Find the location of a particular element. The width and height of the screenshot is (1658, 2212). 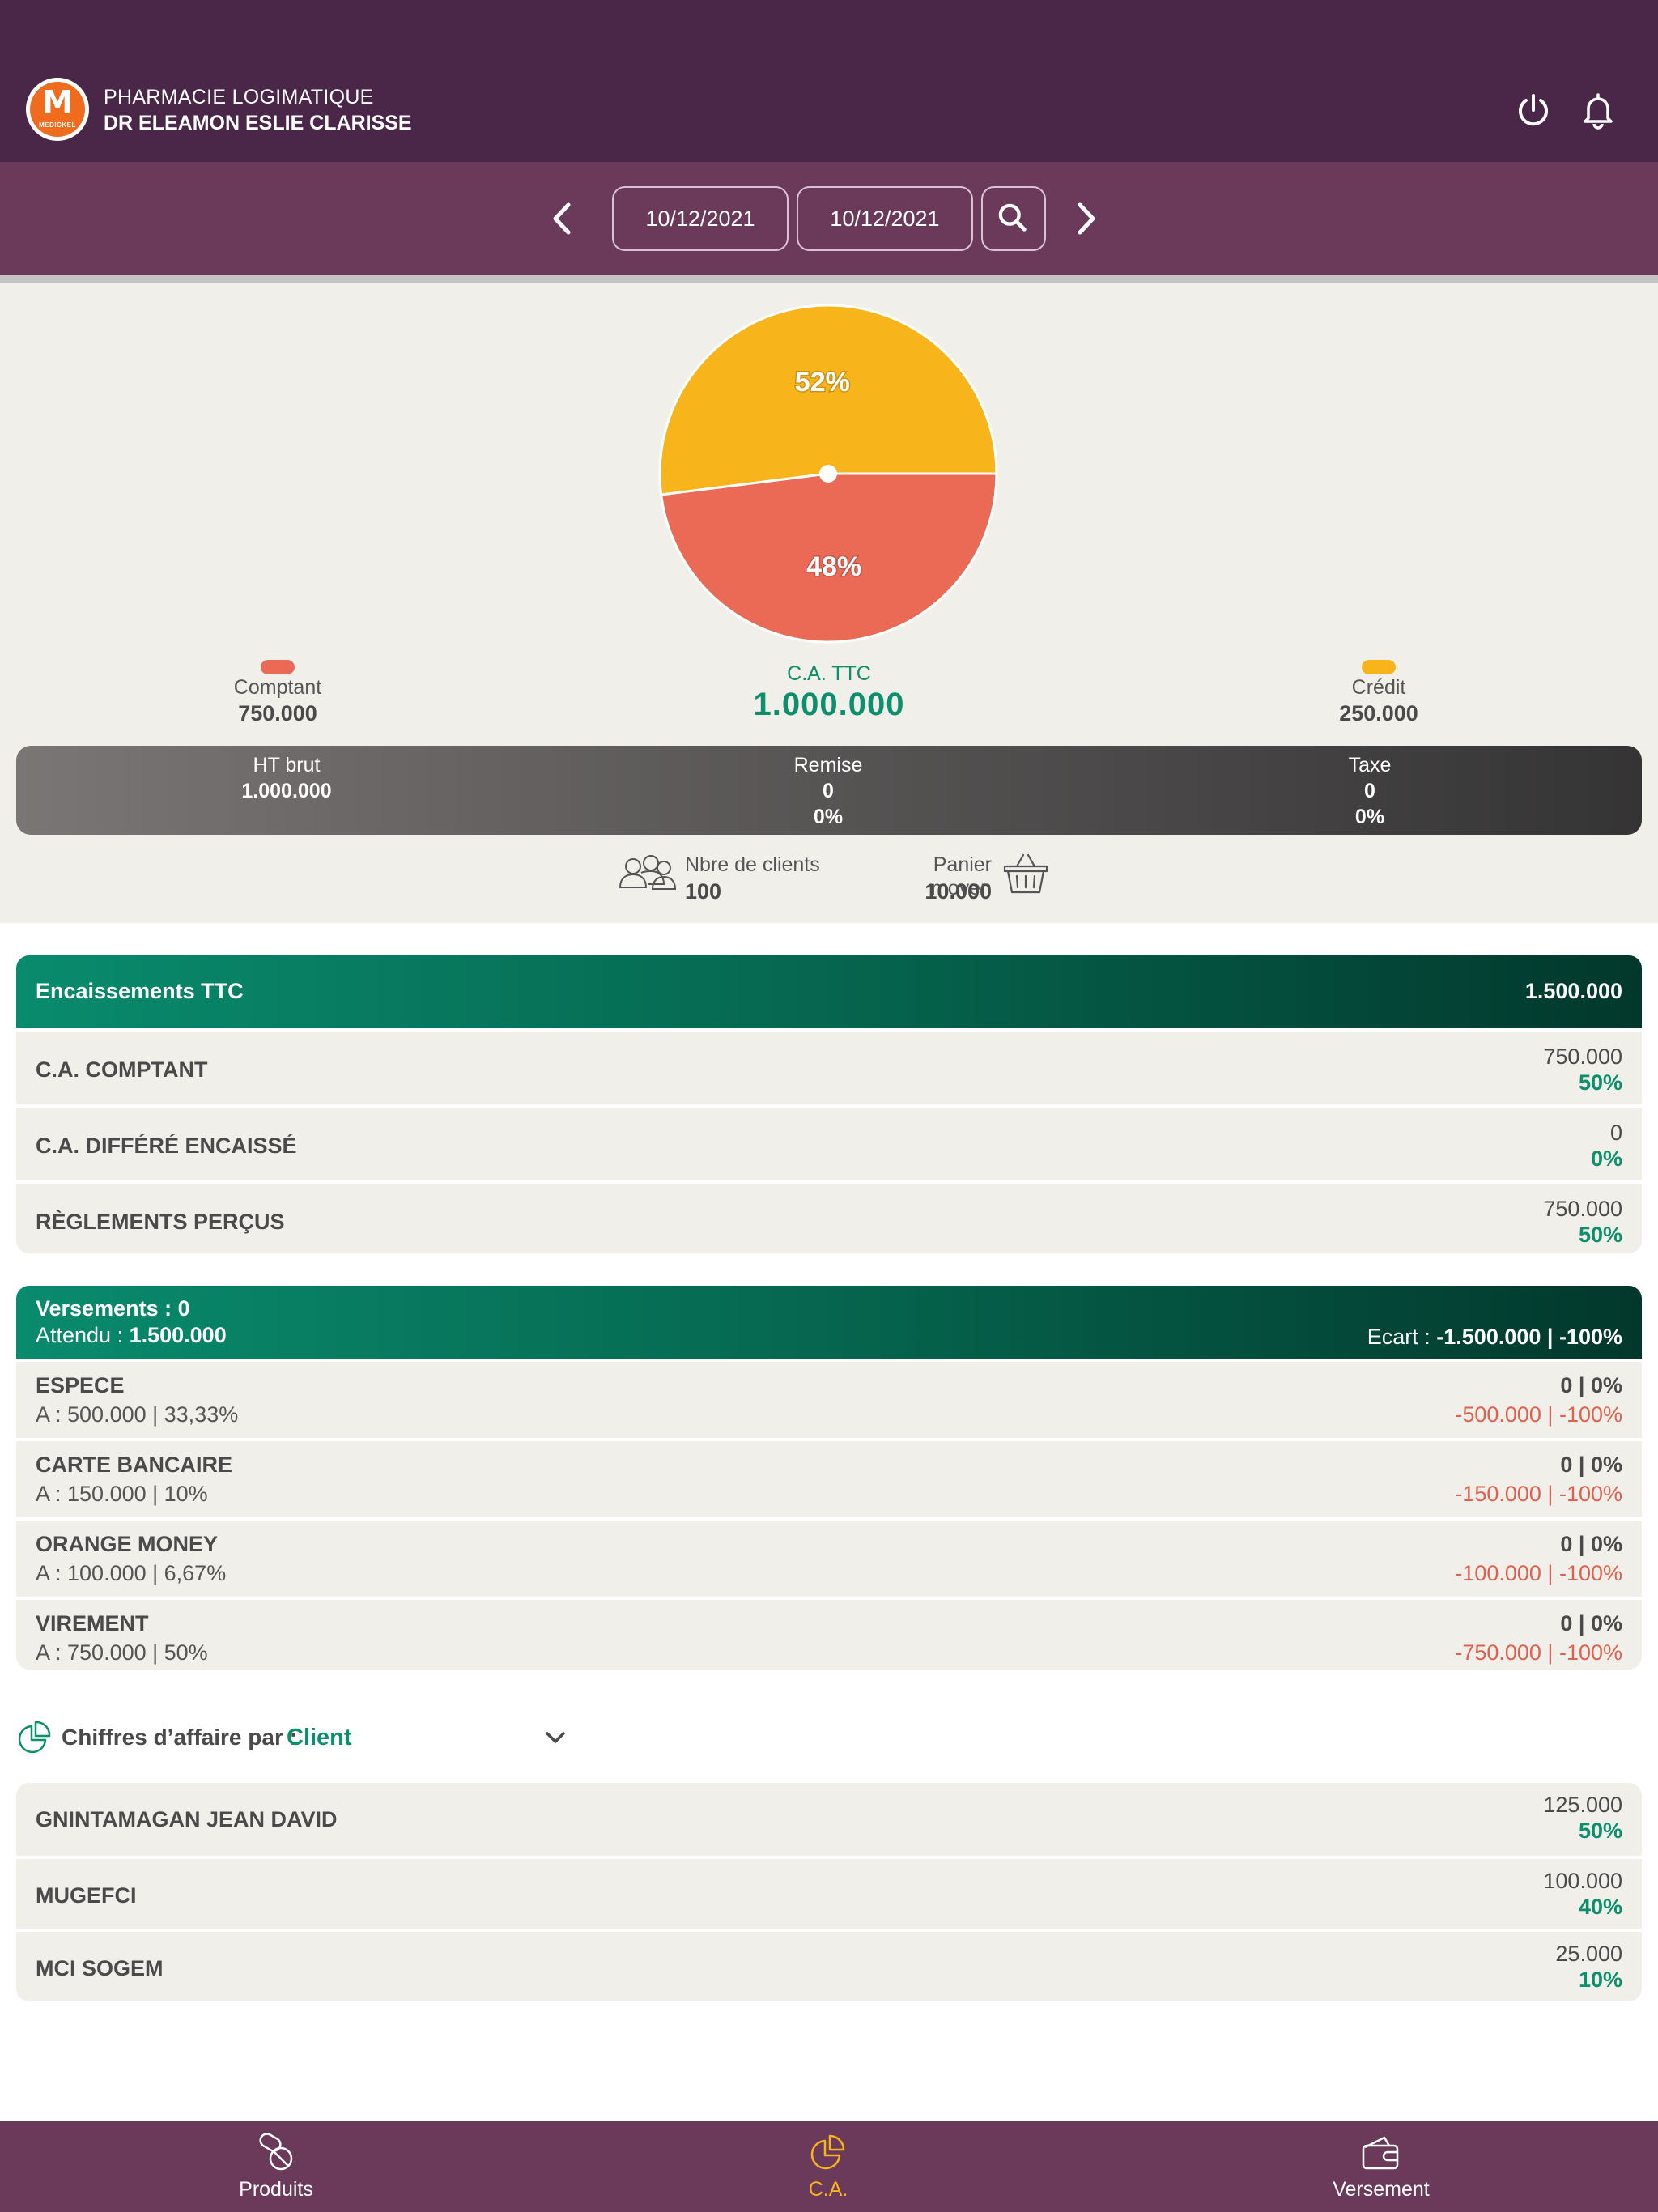

tab-versement: Versement is located at coordinates (1381, 2166).